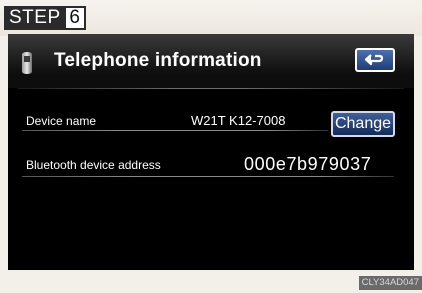 The image size is (422, 293). Describe the element at coordinates (75, 18) in the screenshot. I see `step-number: 6` at that location.